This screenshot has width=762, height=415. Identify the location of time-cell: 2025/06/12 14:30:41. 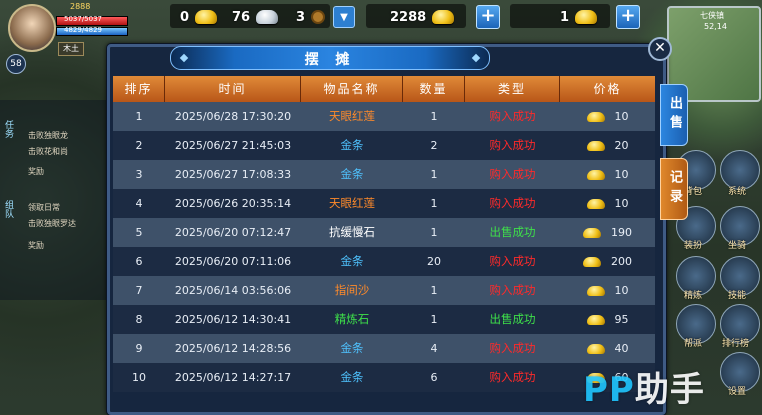
(233, 319).